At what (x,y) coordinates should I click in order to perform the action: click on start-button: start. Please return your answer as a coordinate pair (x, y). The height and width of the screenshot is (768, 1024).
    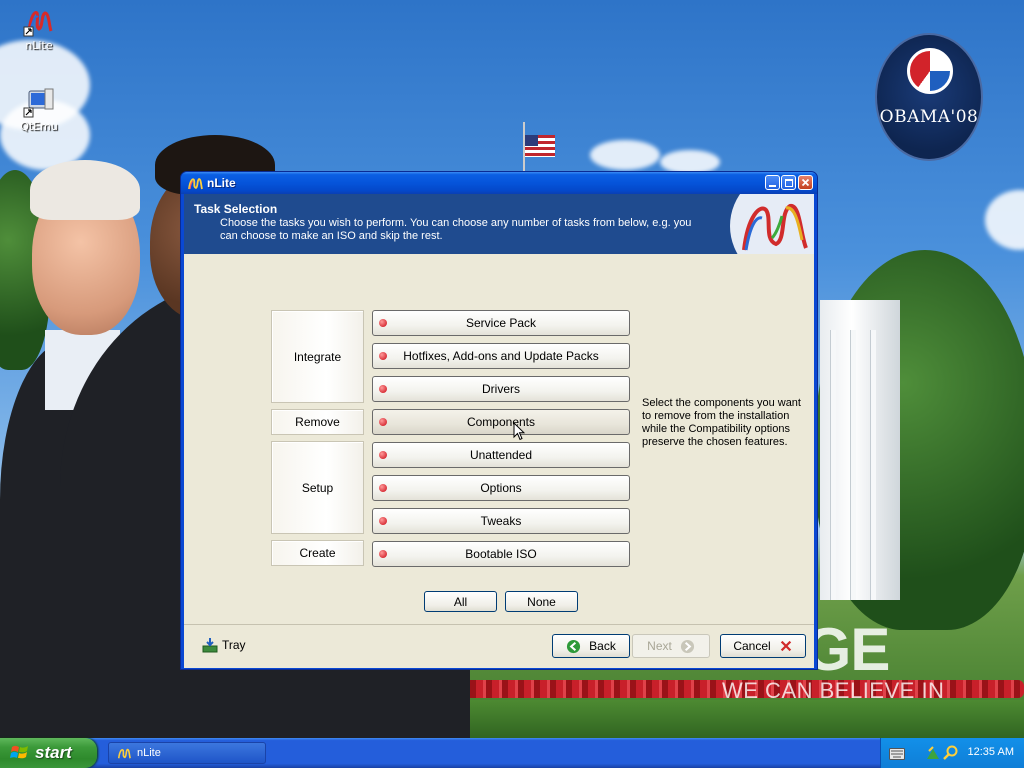
    Looking at the image, I should click on (48, 753).